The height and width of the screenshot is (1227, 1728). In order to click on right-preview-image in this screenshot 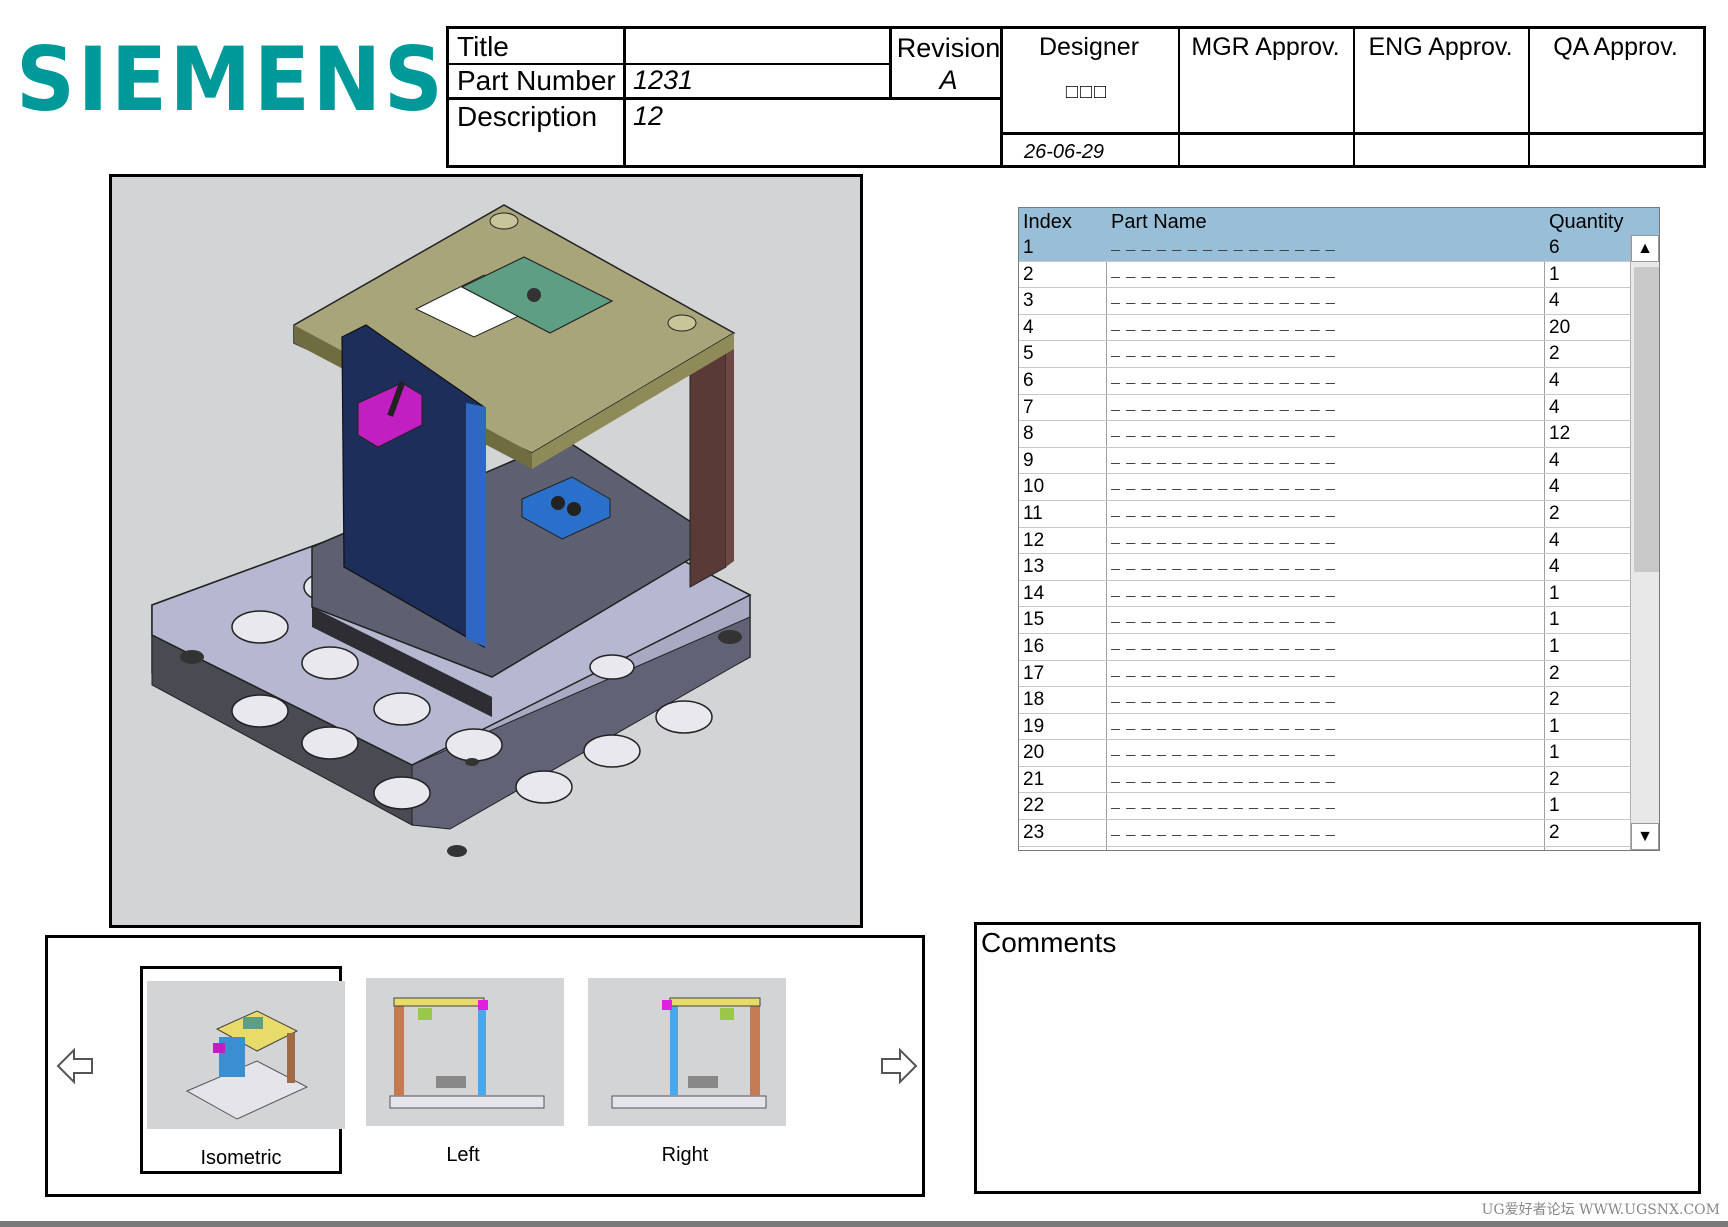, I will do `click(687, 1052)`.